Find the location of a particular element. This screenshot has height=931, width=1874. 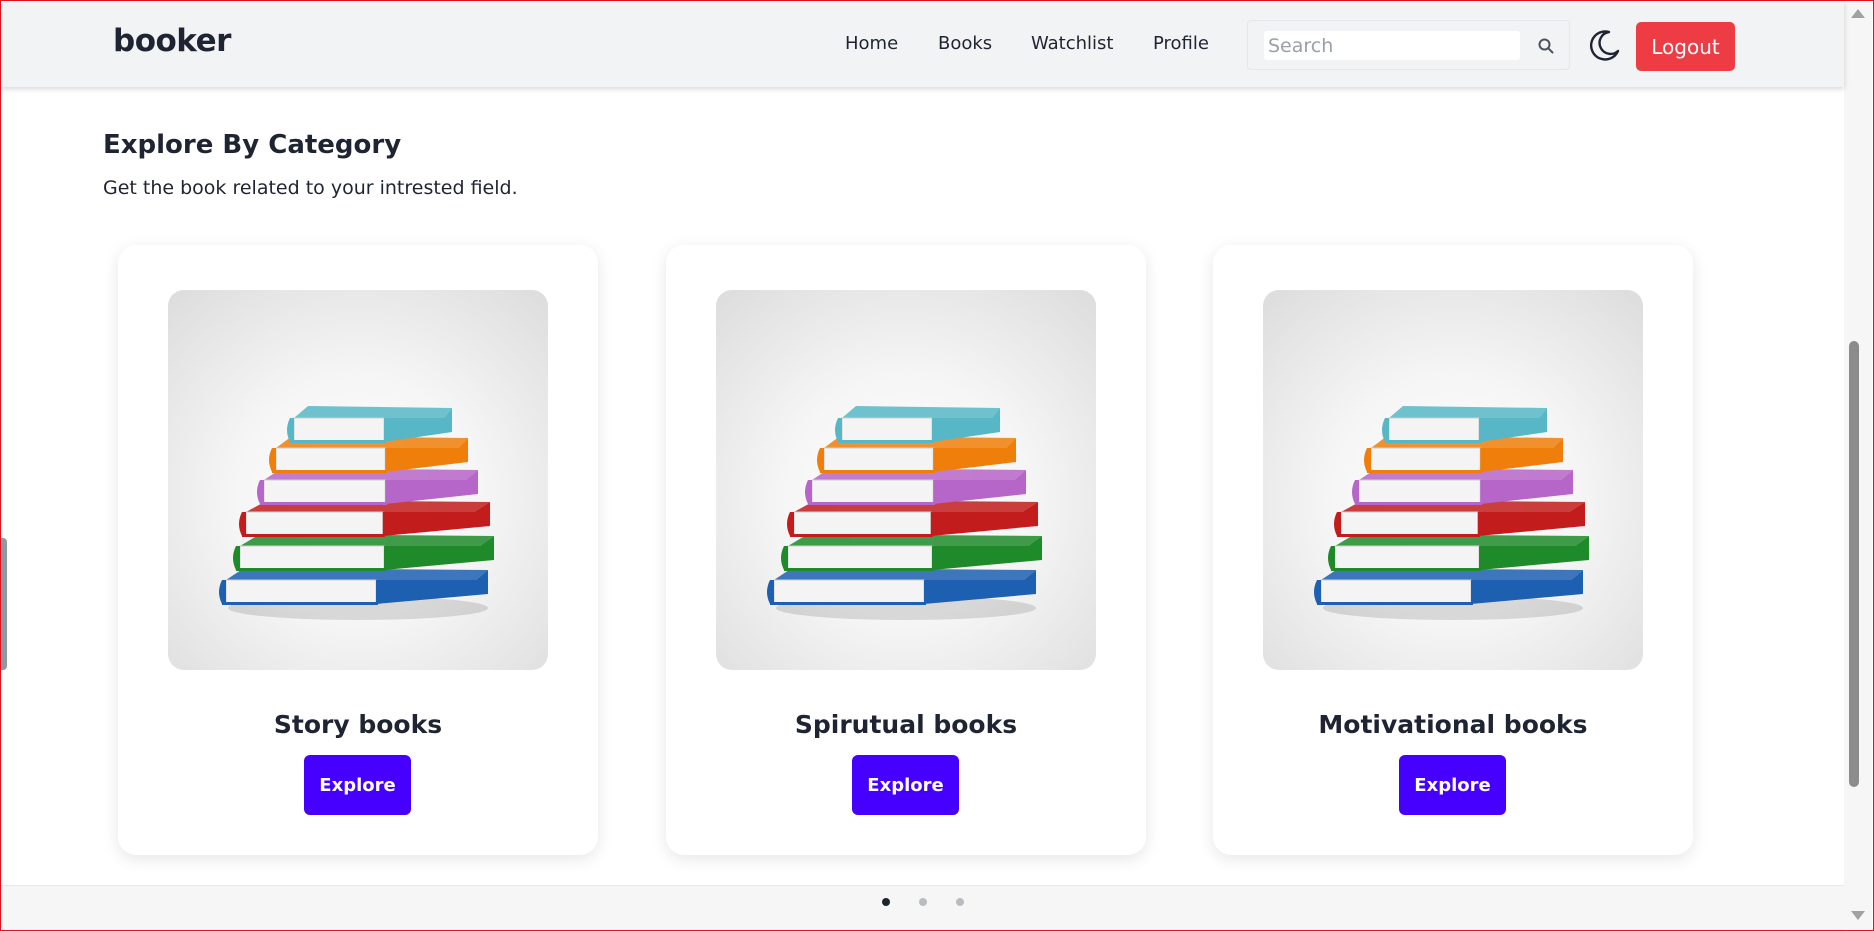

card-title: Spirutual books is located at coordinates (906, 724).